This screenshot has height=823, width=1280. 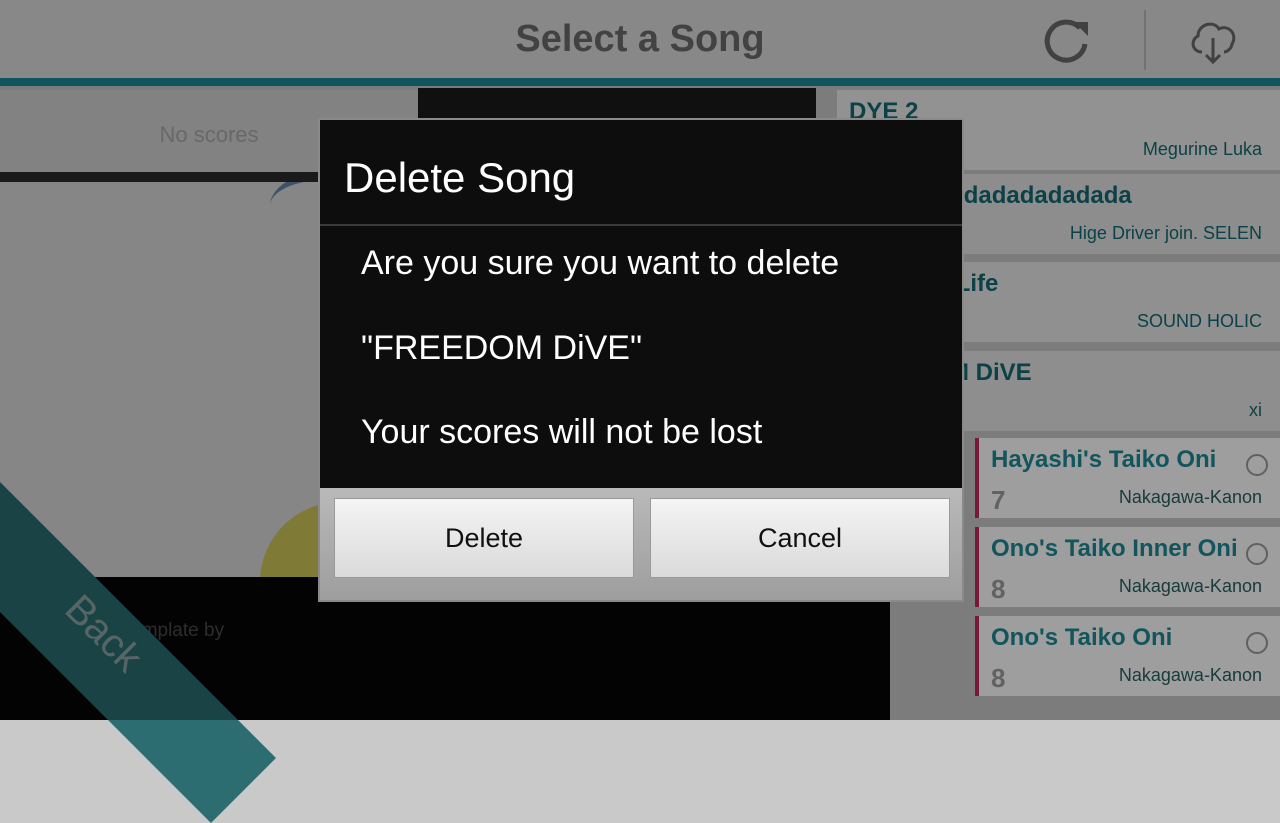 What do you see at coordinates (502, 348) in the screenshot?
I see `dialog-song-name: "FREEDOM DiVE"` at bounding box center [502, 348].